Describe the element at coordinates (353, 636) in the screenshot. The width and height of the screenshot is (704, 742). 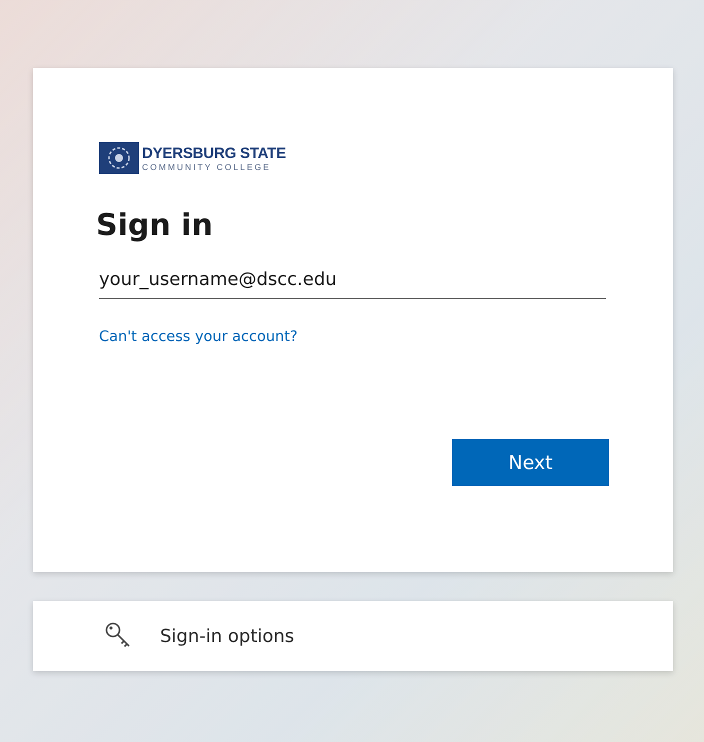
I see `sign-in-options-button: Sign-in options` at that location.